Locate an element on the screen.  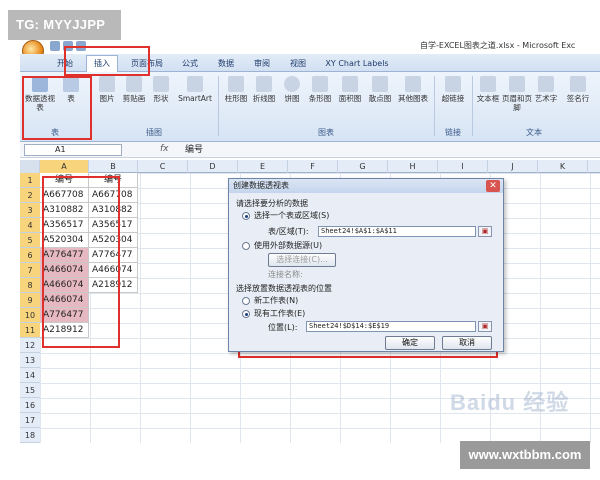
column-header-k: K is located at coordinates (563, 166).